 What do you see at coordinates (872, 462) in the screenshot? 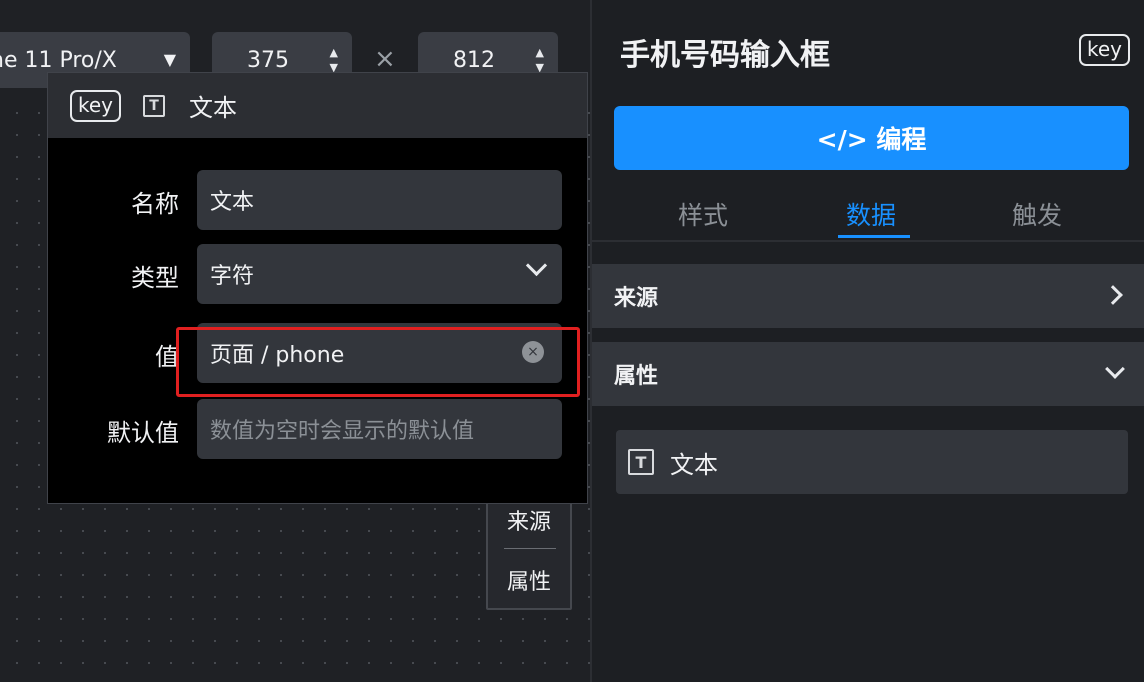
I see `attribute-item-text: T 文本` at bounding box center [872, 462].